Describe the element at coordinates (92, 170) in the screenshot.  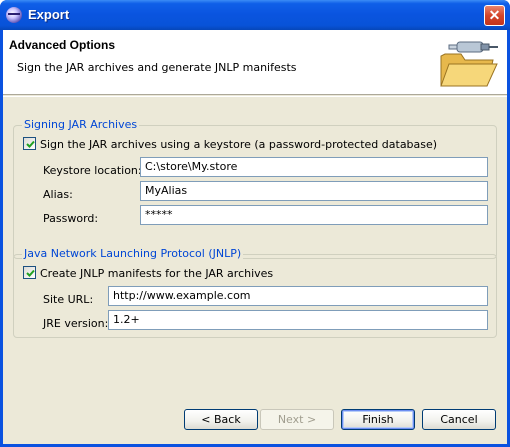
I see `keystore-label: Keystore location:` at that location.